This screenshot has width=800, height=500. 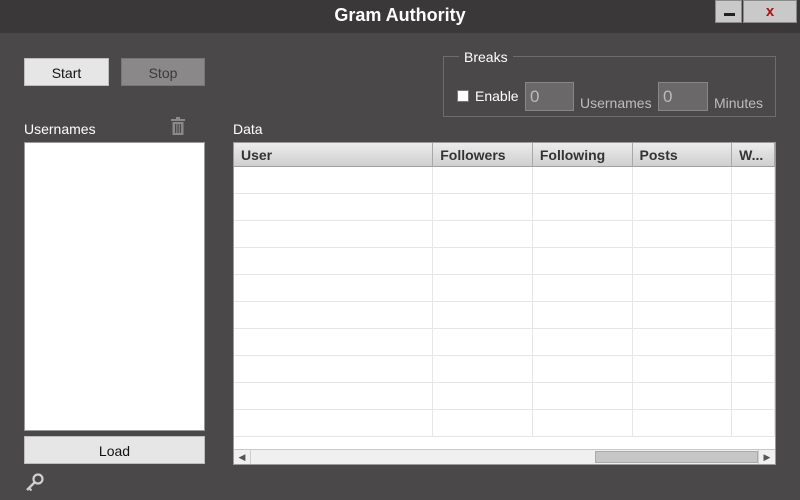 I want to click on usernames-label: Usernames, so click(x=60, y=129).